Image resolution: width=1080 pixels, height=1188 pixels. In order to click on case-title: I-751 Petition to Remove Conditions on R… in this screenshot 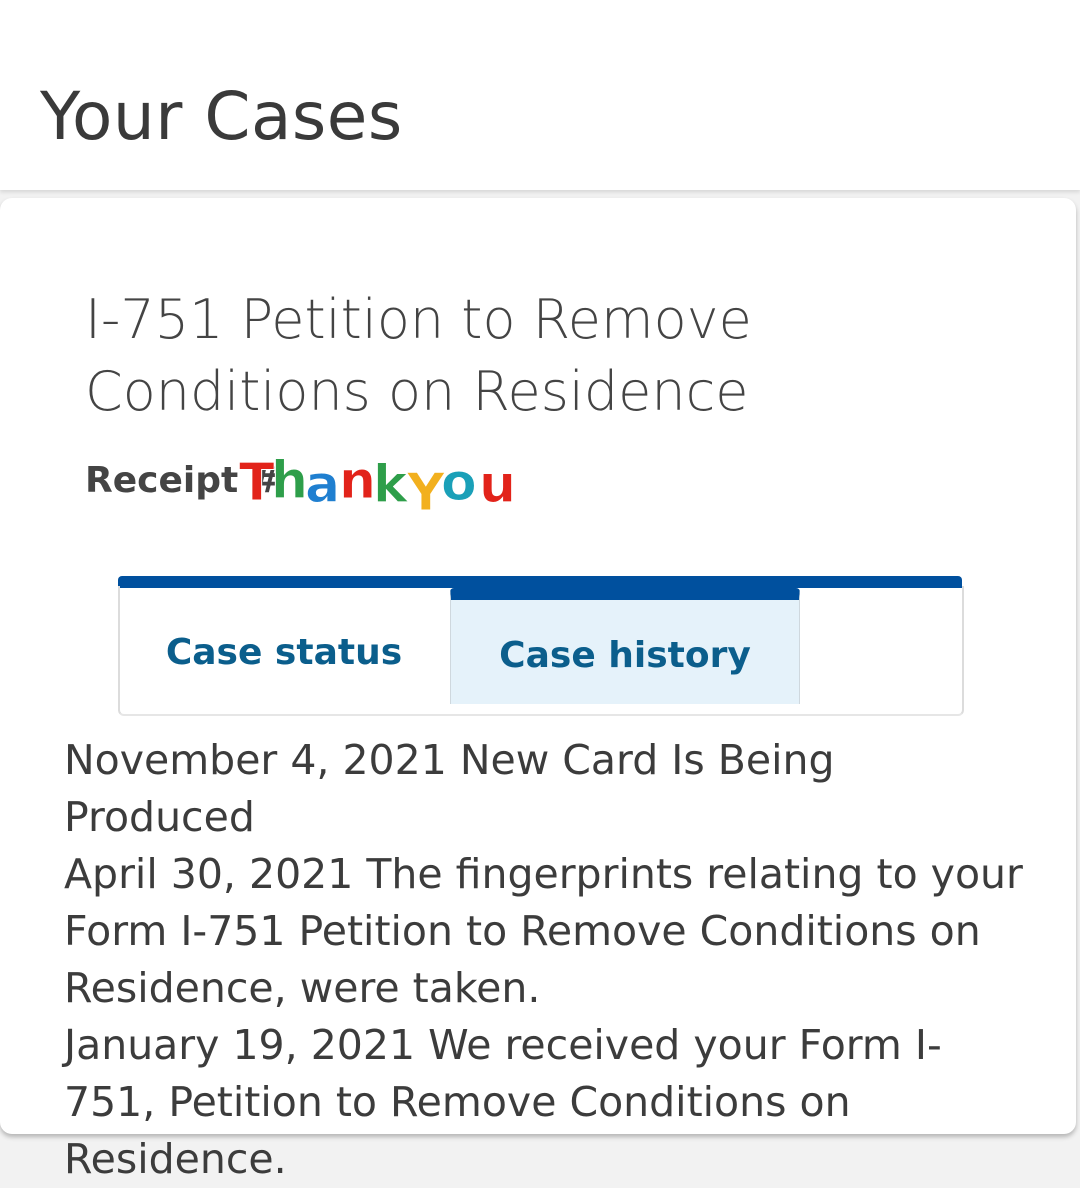, I will do `click(418, 355)`.